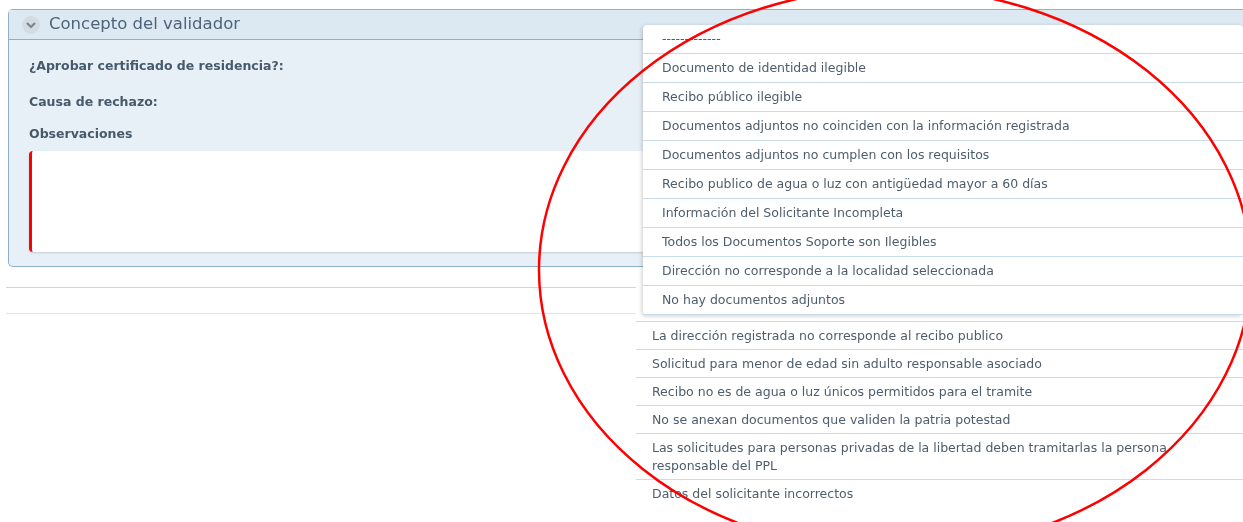  Describe the element at coordinates (939, 391) in the screenshot. I see `dropdown-option: Recibo no es de agua o luz únicos permitidos para el tramite` at that location.